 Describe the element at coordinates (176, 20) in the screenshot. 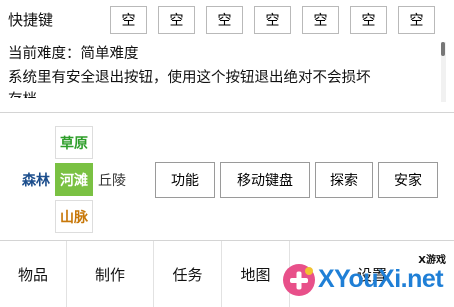

I see `hotkey-slot-2: 空` at that location.